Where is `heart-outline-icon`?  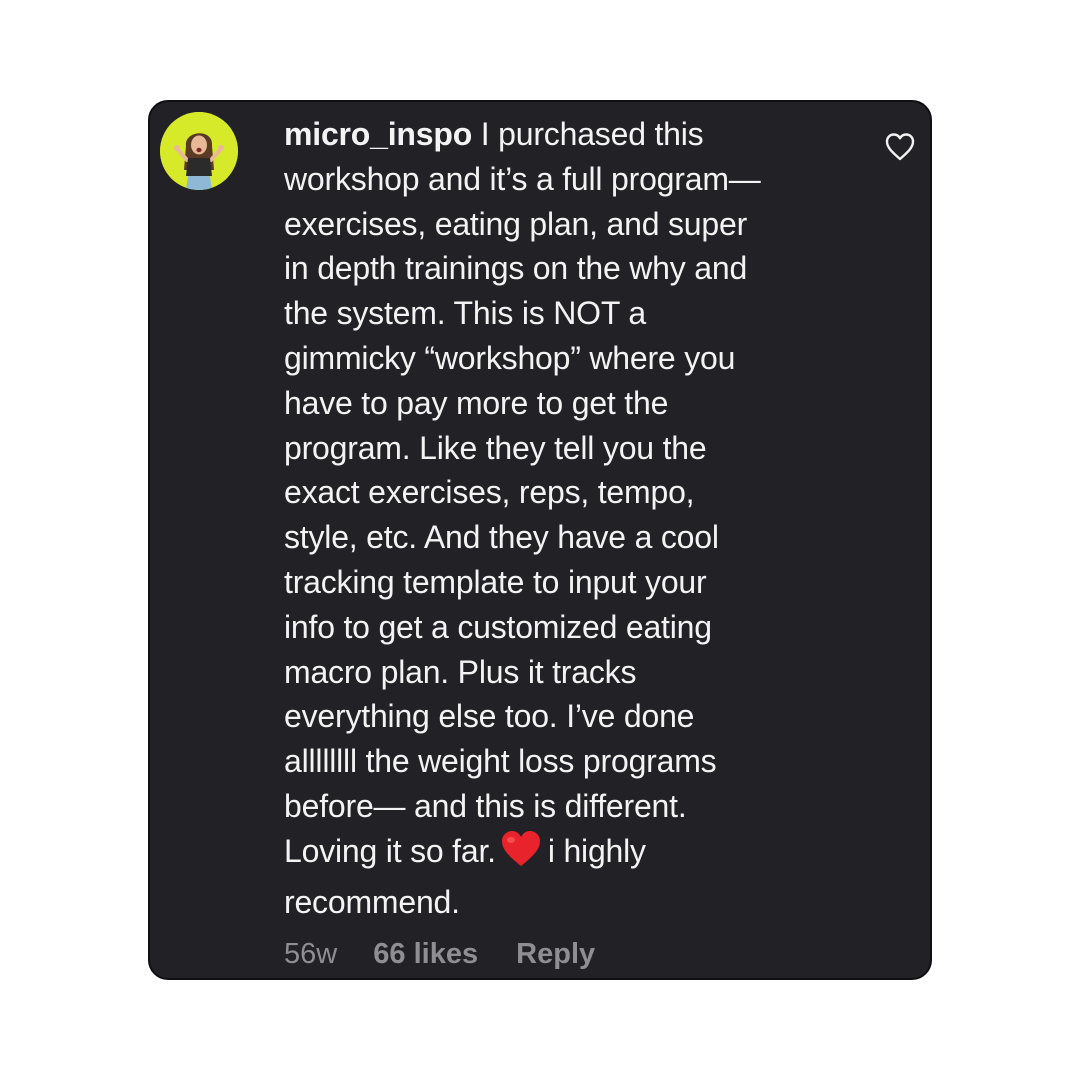
heart-outline-icon is located at coordinates (900, 147).